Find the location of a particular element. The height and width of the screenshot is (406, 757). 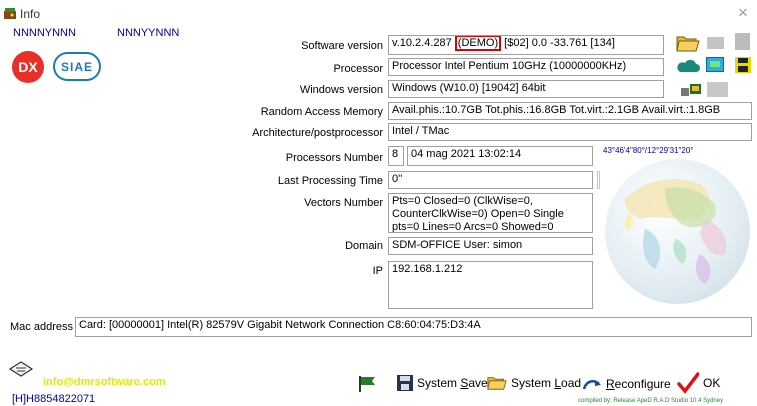

ip-label: IP is located at coordinates (377, 271).